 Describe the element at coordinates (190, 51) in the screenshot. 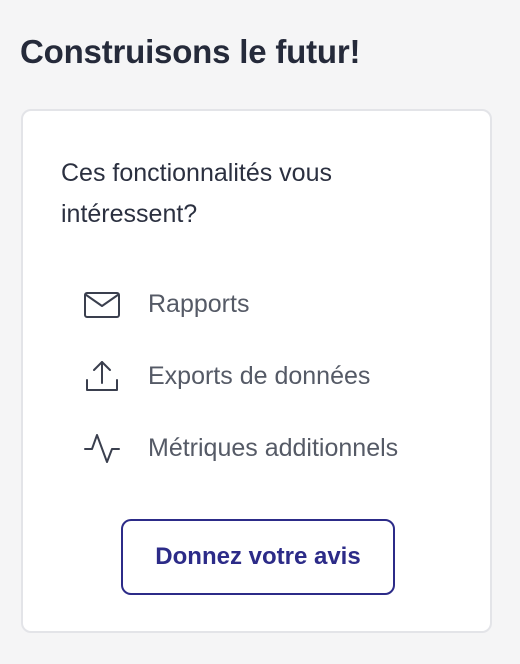

I see `page-title: Construisons le futur!` at that location.